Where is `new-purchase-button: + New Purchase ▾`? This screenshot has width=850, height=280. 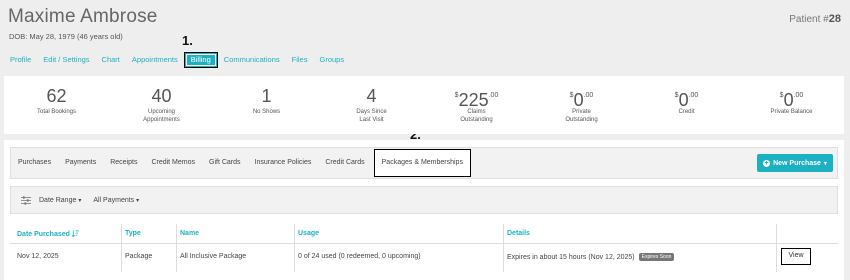 new-purchase-button: + New Purchase ▾ is located at coordinates (795, 163).